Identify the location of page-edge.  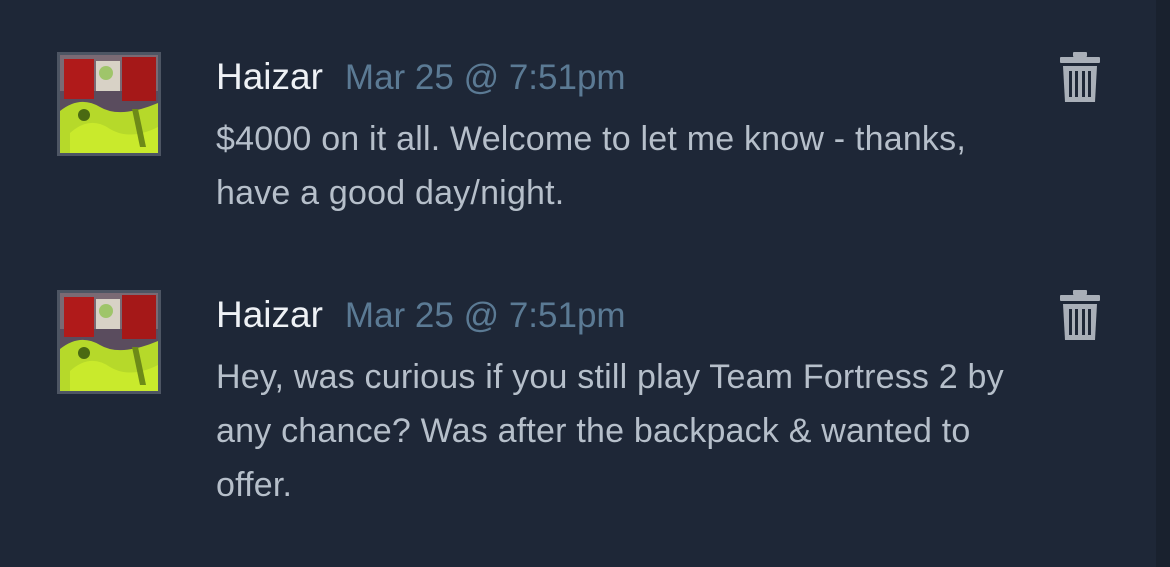
(1163, 283).